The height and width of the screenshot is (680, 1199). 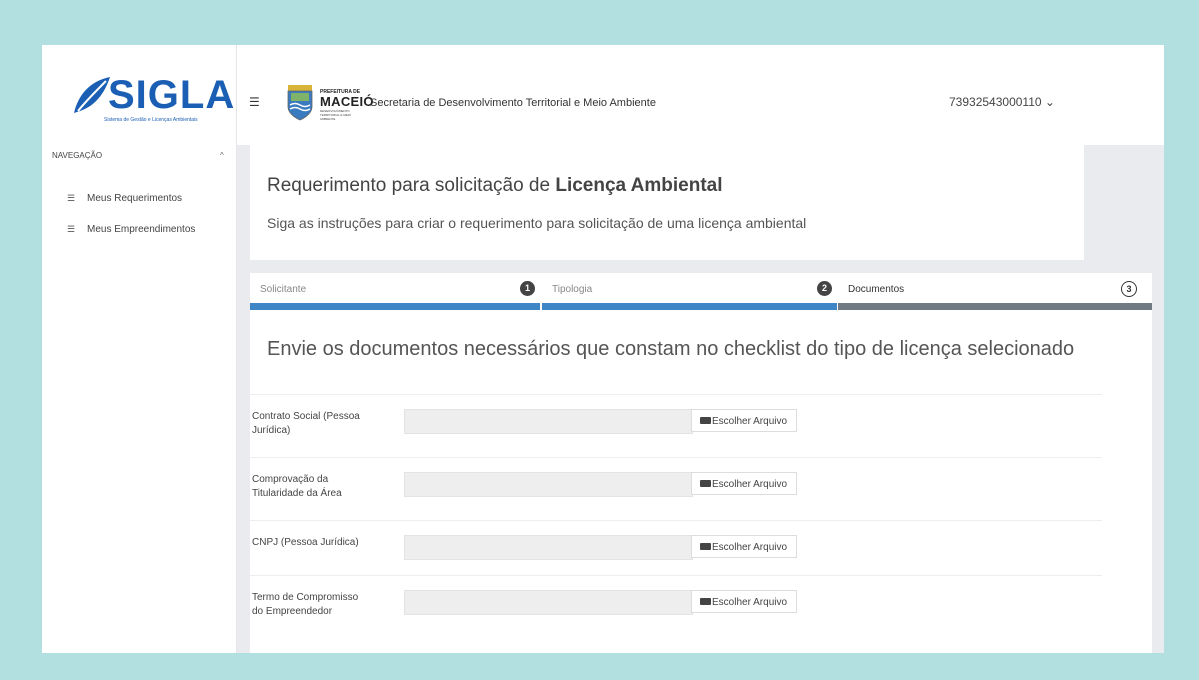 What do you see at coordinates (151, 120) in the screenshot?
I see `logo-subtitle: Sistema de Gestão e Licenças Ambientais` at bounding box center [151, 120].